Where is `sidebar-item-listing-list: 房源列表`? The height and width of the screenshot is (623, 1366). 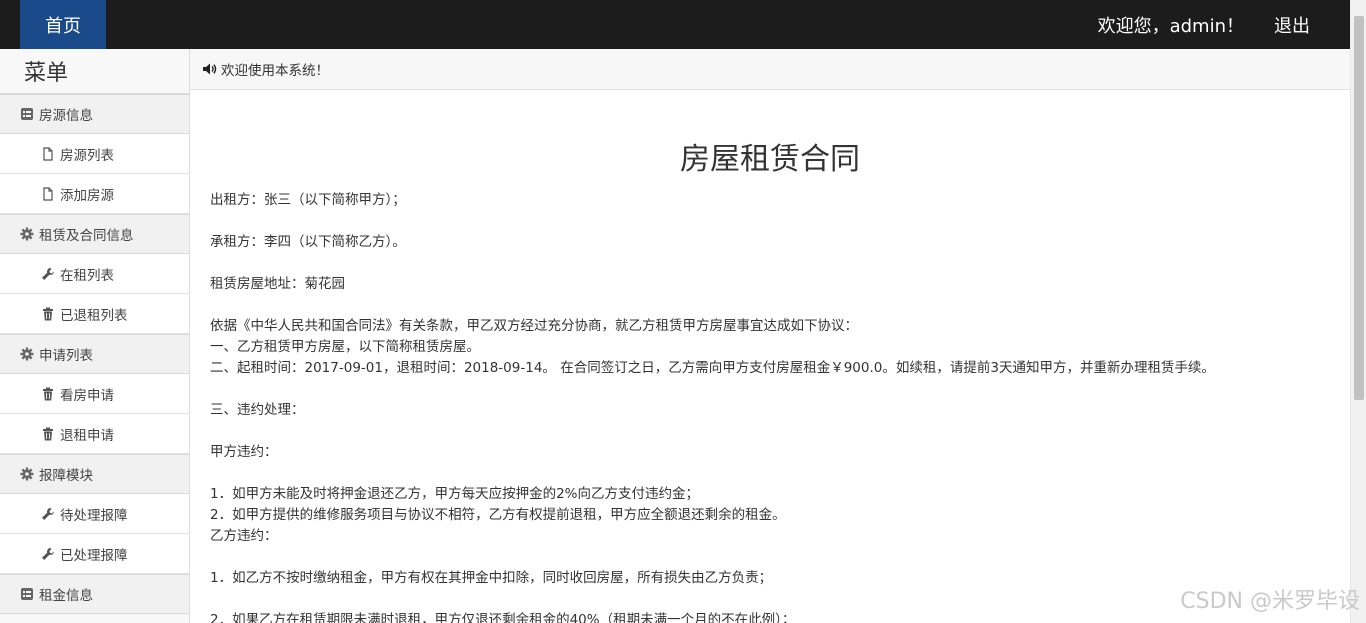
sidebar-item-listing-list: 房源列表 is located at coordinates (94, 154).